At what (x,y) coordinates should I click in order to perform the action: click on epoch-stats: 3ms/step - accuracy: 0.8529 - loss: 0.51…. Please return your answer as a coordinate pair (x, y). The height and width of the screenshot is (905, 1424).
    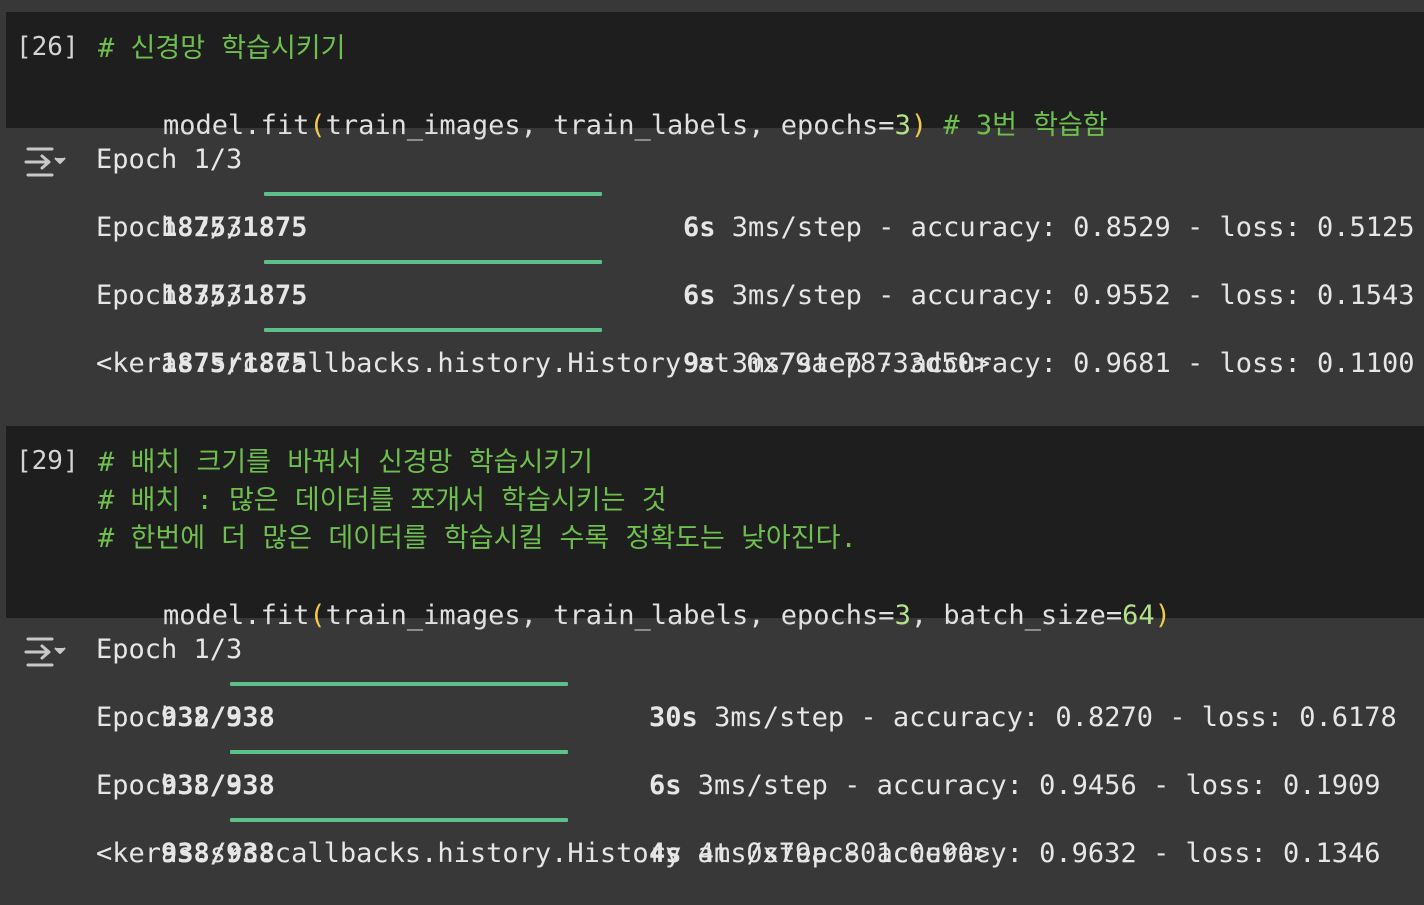
    Looking at the image, I should click on (1065, 227).